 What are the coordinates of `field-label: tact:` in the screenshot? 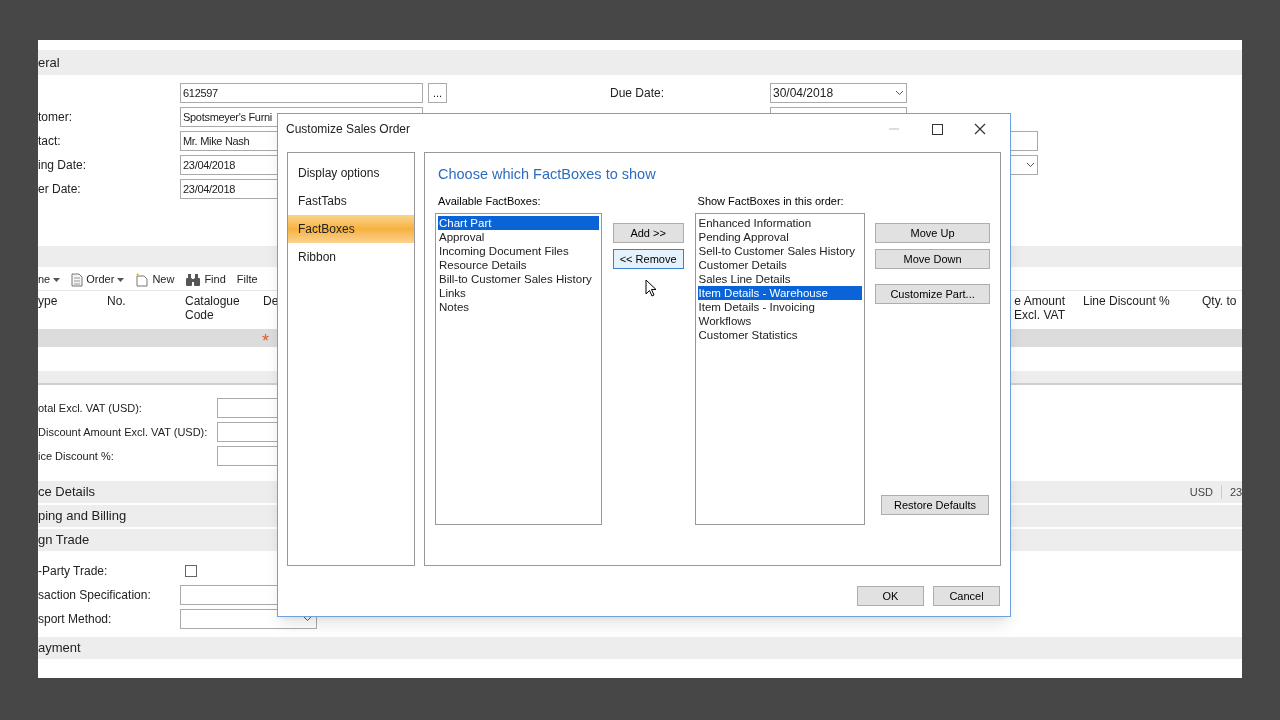 It's located at (49, 141).